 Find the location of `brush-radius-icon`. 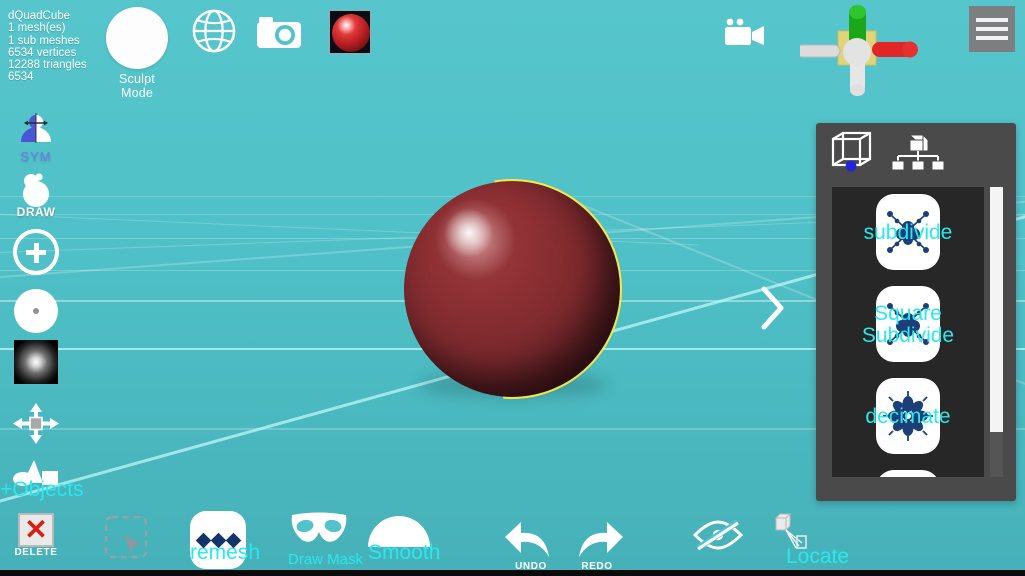

brush-radius-icon is located at coordinates (36, 311).